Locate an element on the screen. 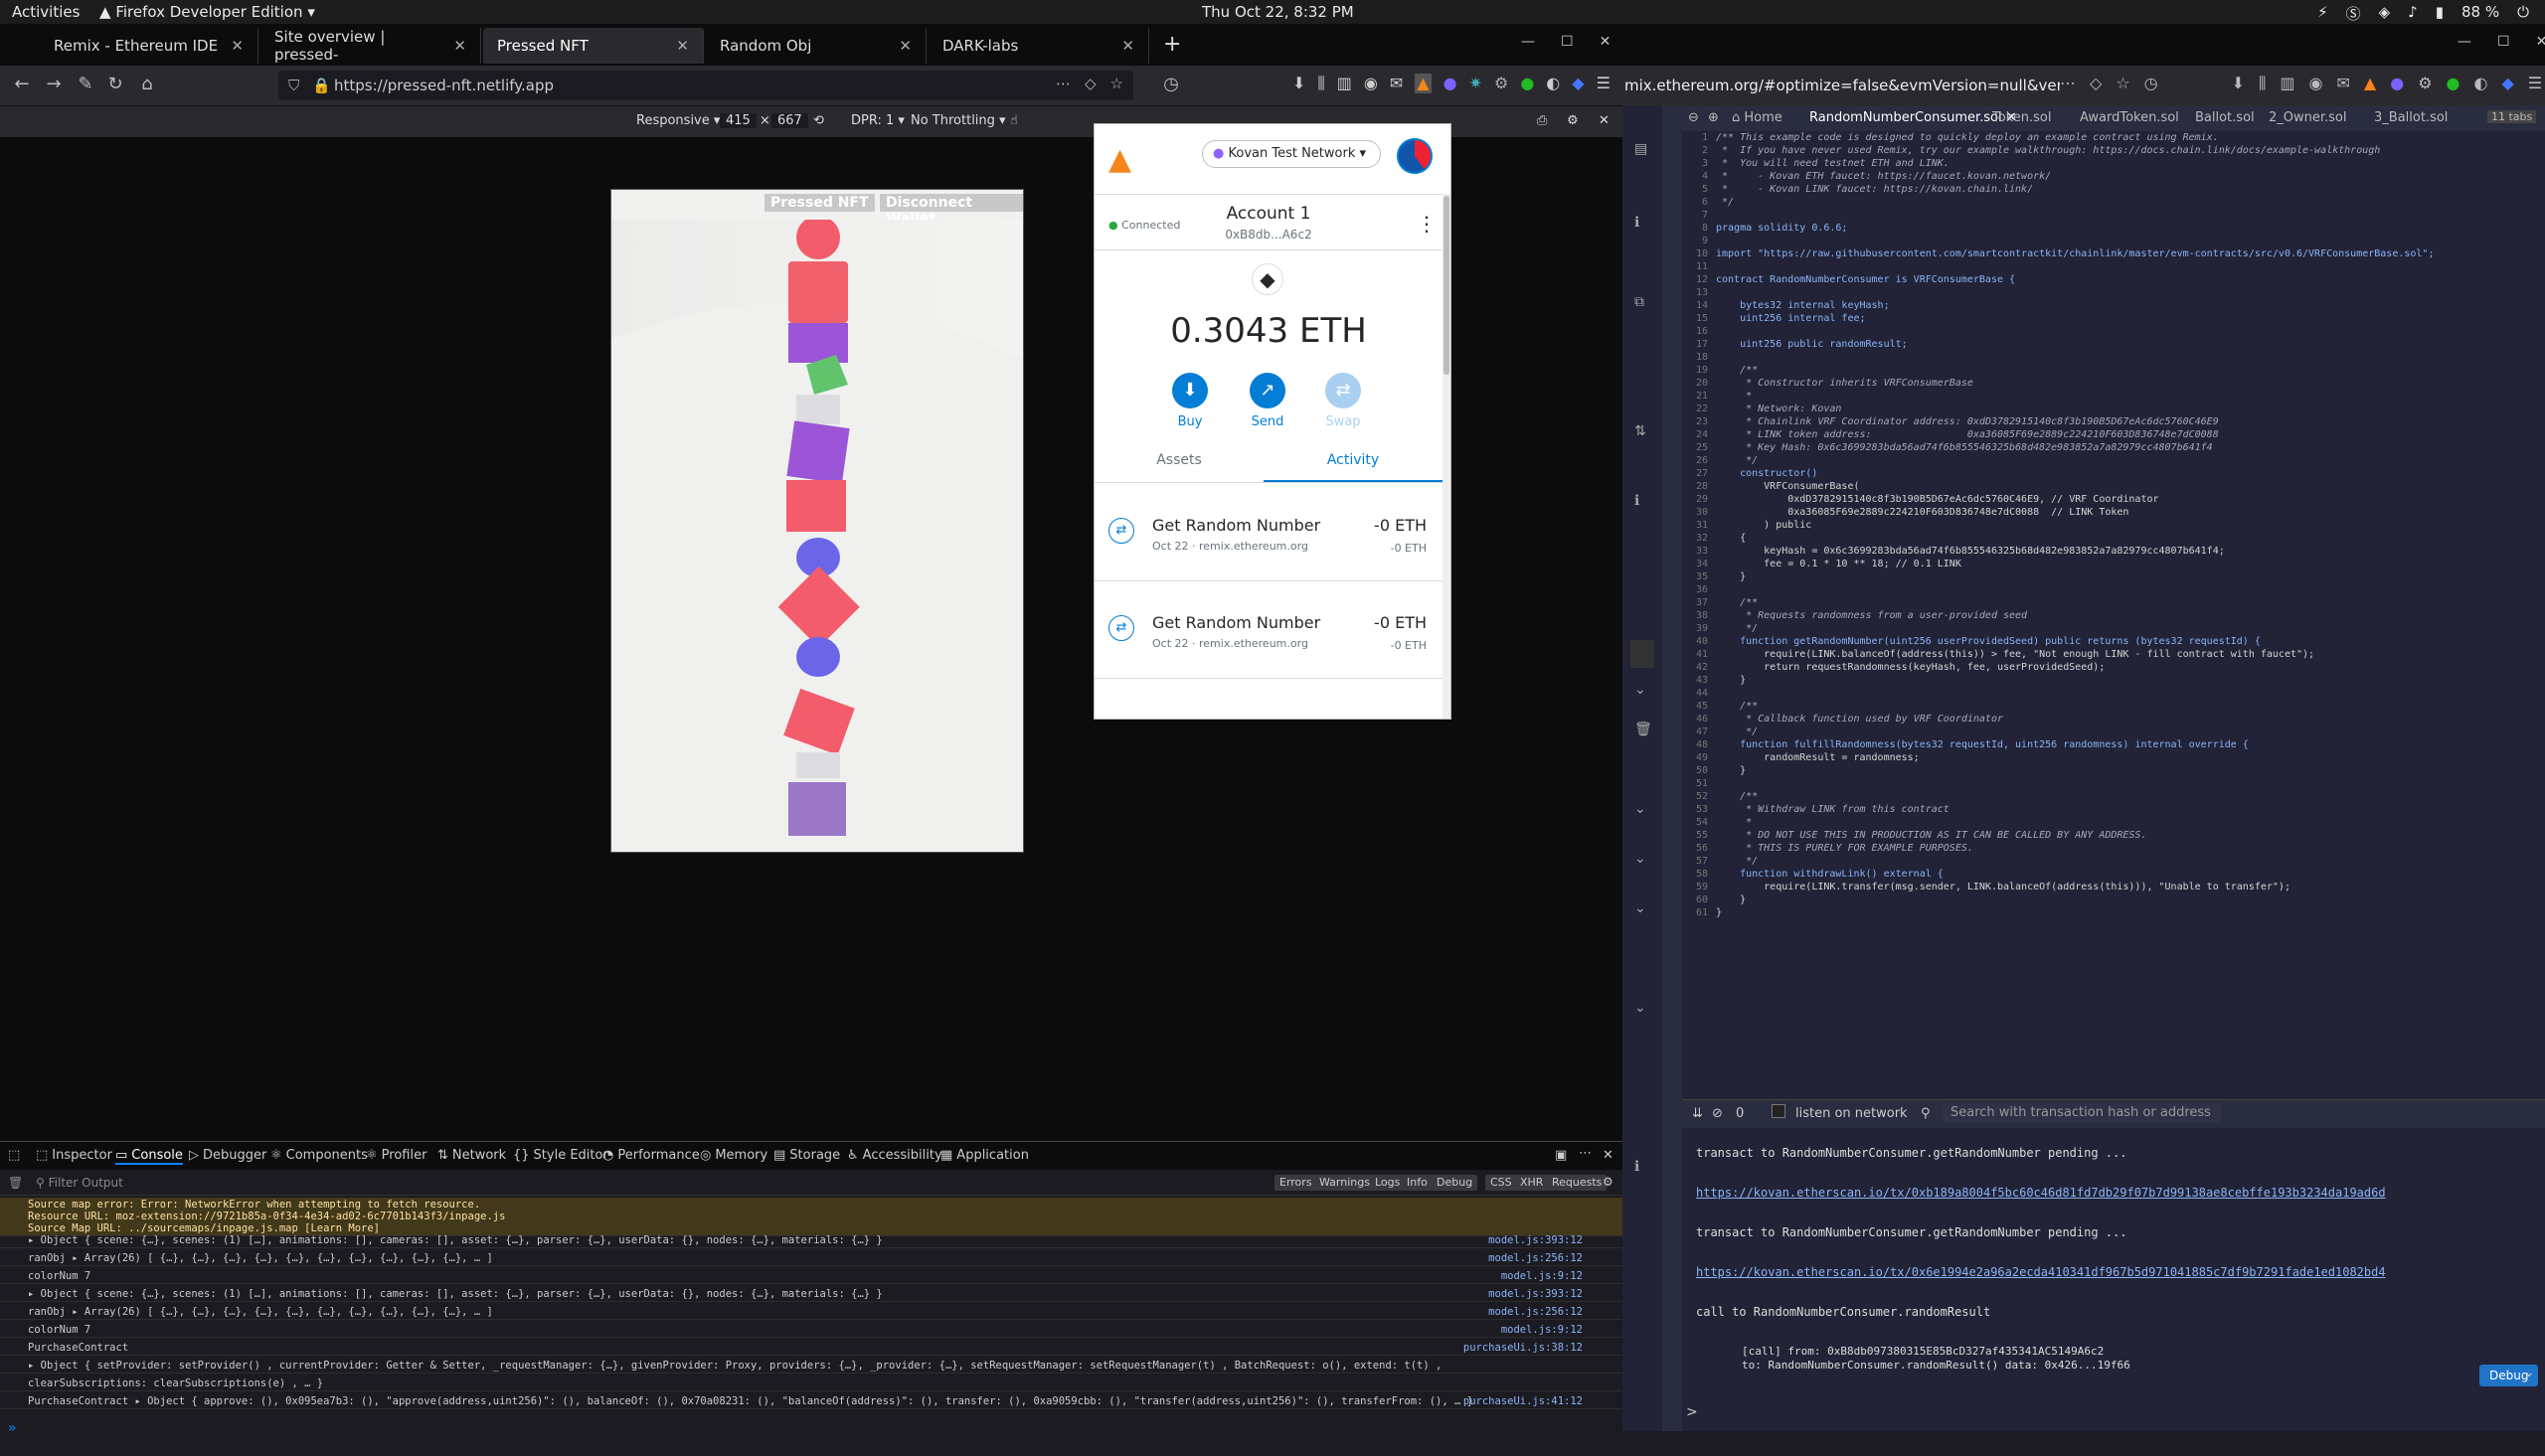 The width and height of the screenshot is (2545, 1456). account-options-icon: ⋮ is located at coordinates (1427, 224).